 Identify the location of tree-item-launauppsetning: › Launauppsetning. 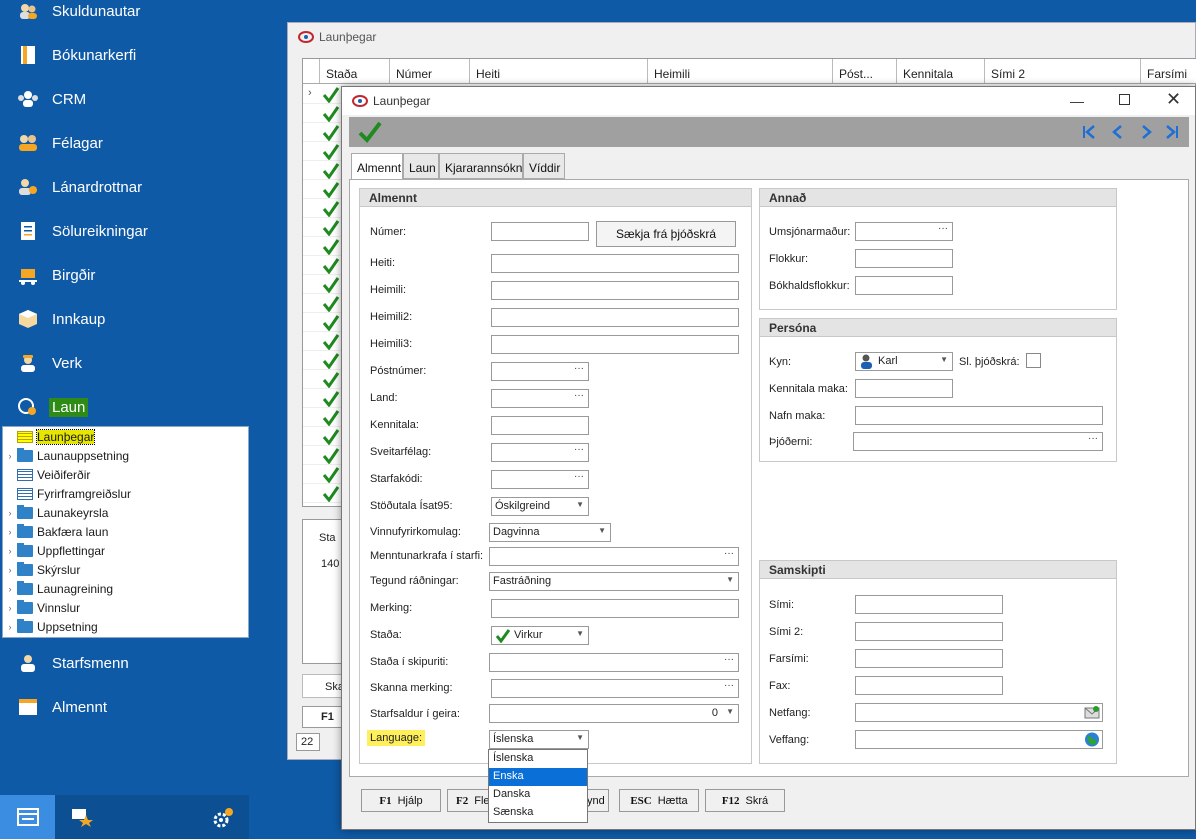
(125, 455).